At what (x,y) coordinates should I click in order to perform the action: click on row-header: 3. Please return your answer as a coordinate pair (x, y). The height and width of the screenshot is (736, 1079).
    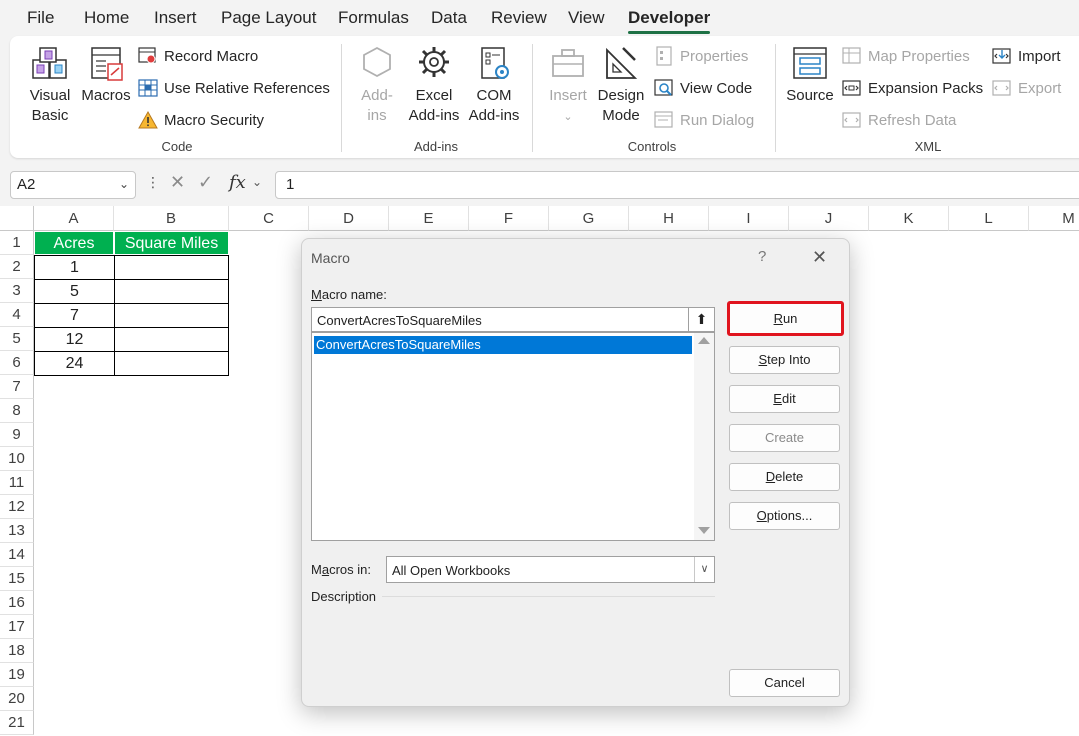
    Looking at the image, I should click on (17, 291).